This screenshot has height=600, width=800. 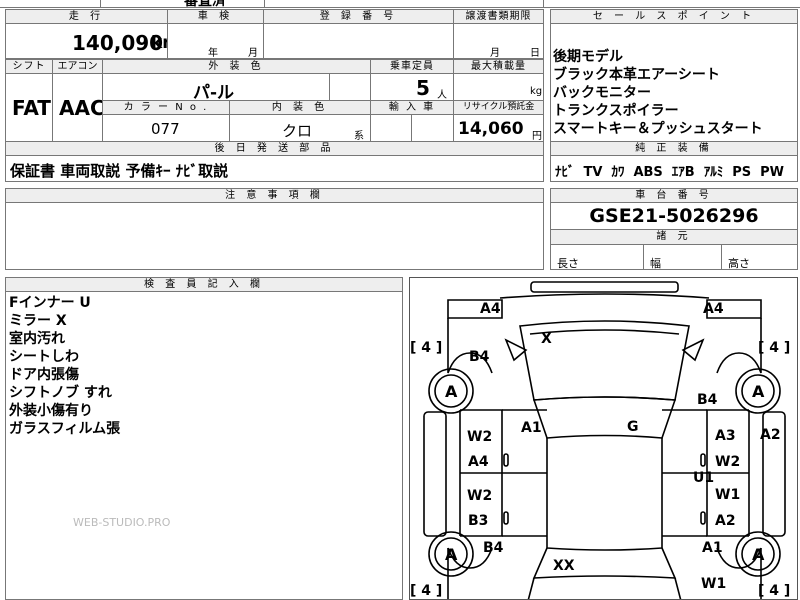 What do you see at coordinates (536, 91) in the screenshot?
I see `max-load-unit: kg` at bounding box center [536, 91].